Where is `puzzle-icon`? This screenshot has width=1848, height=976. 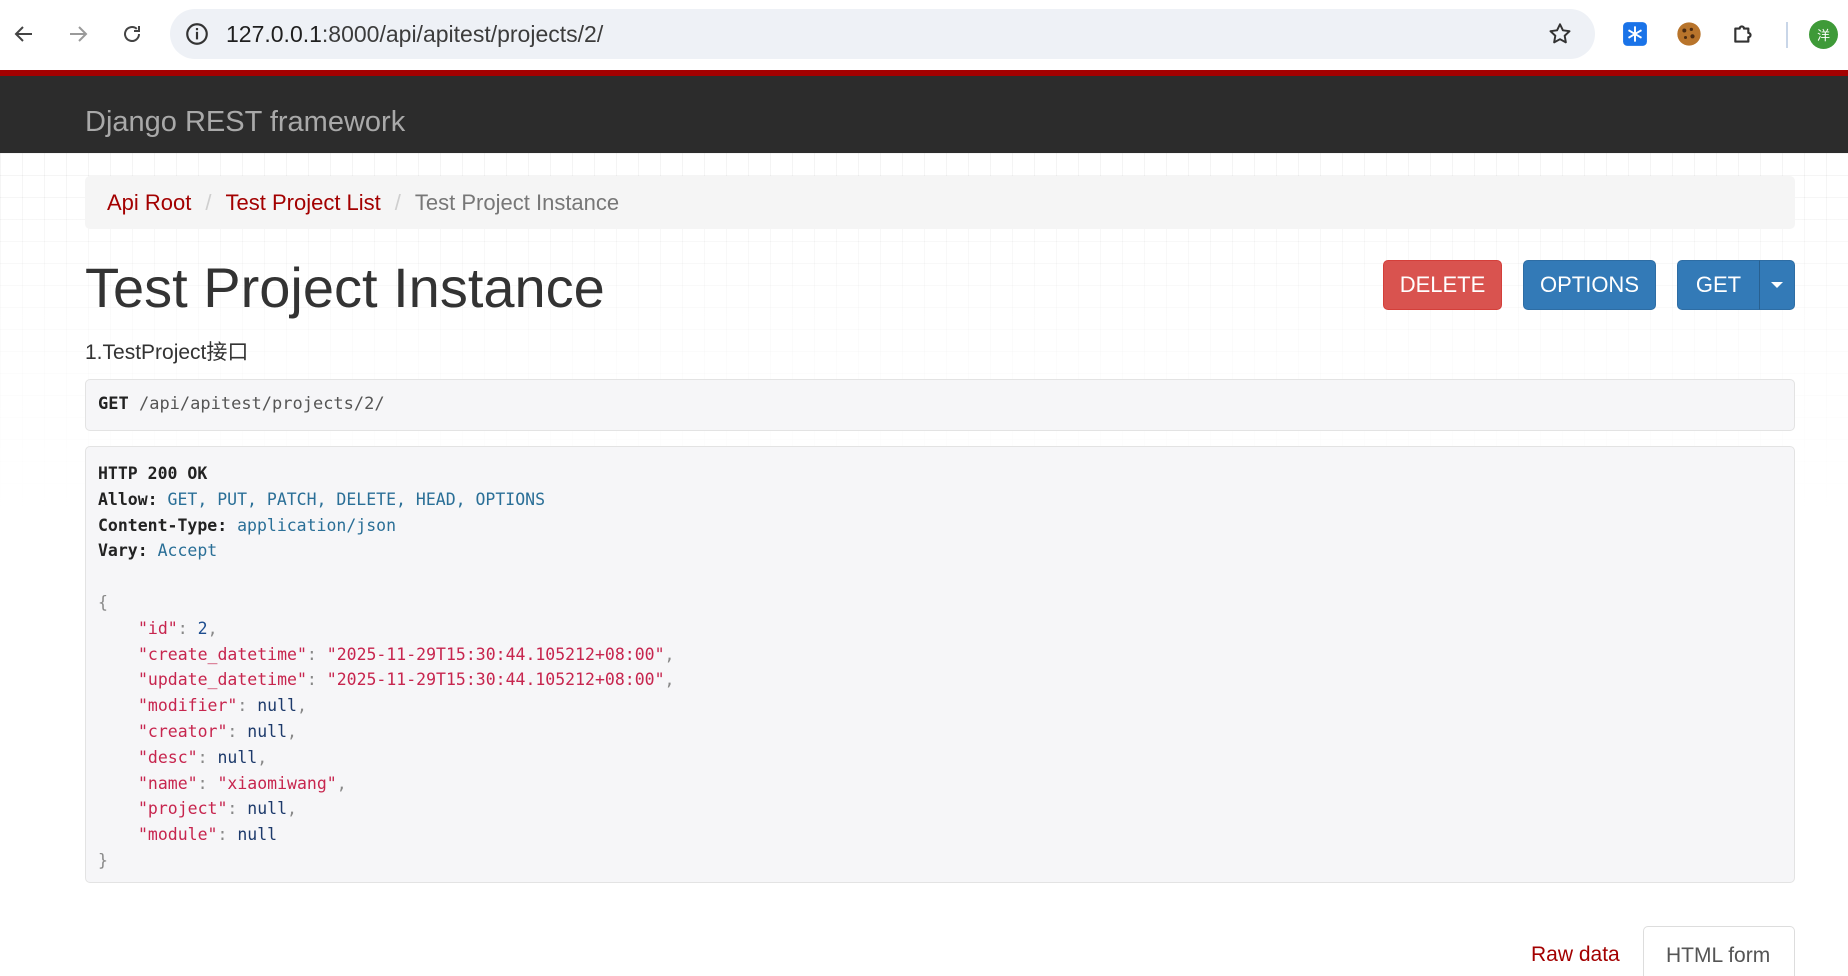 puzzle-icon is located at coordinates (1744, 34).